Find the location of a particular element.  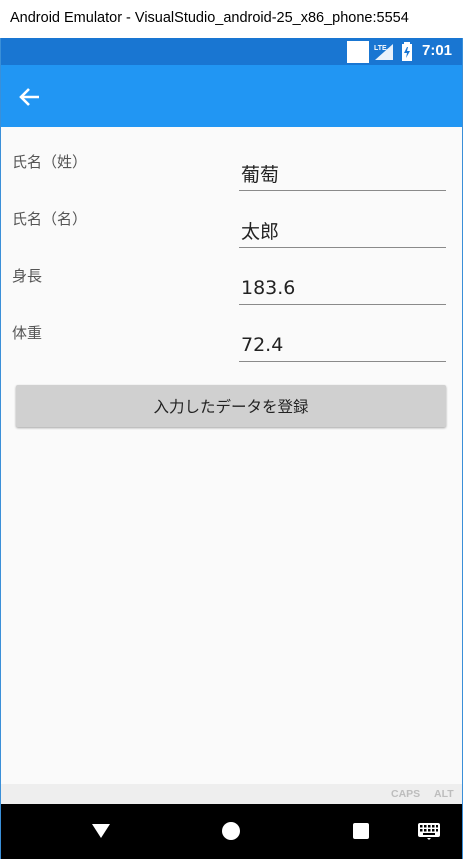

weight-field is located at coordinates (342, 345).